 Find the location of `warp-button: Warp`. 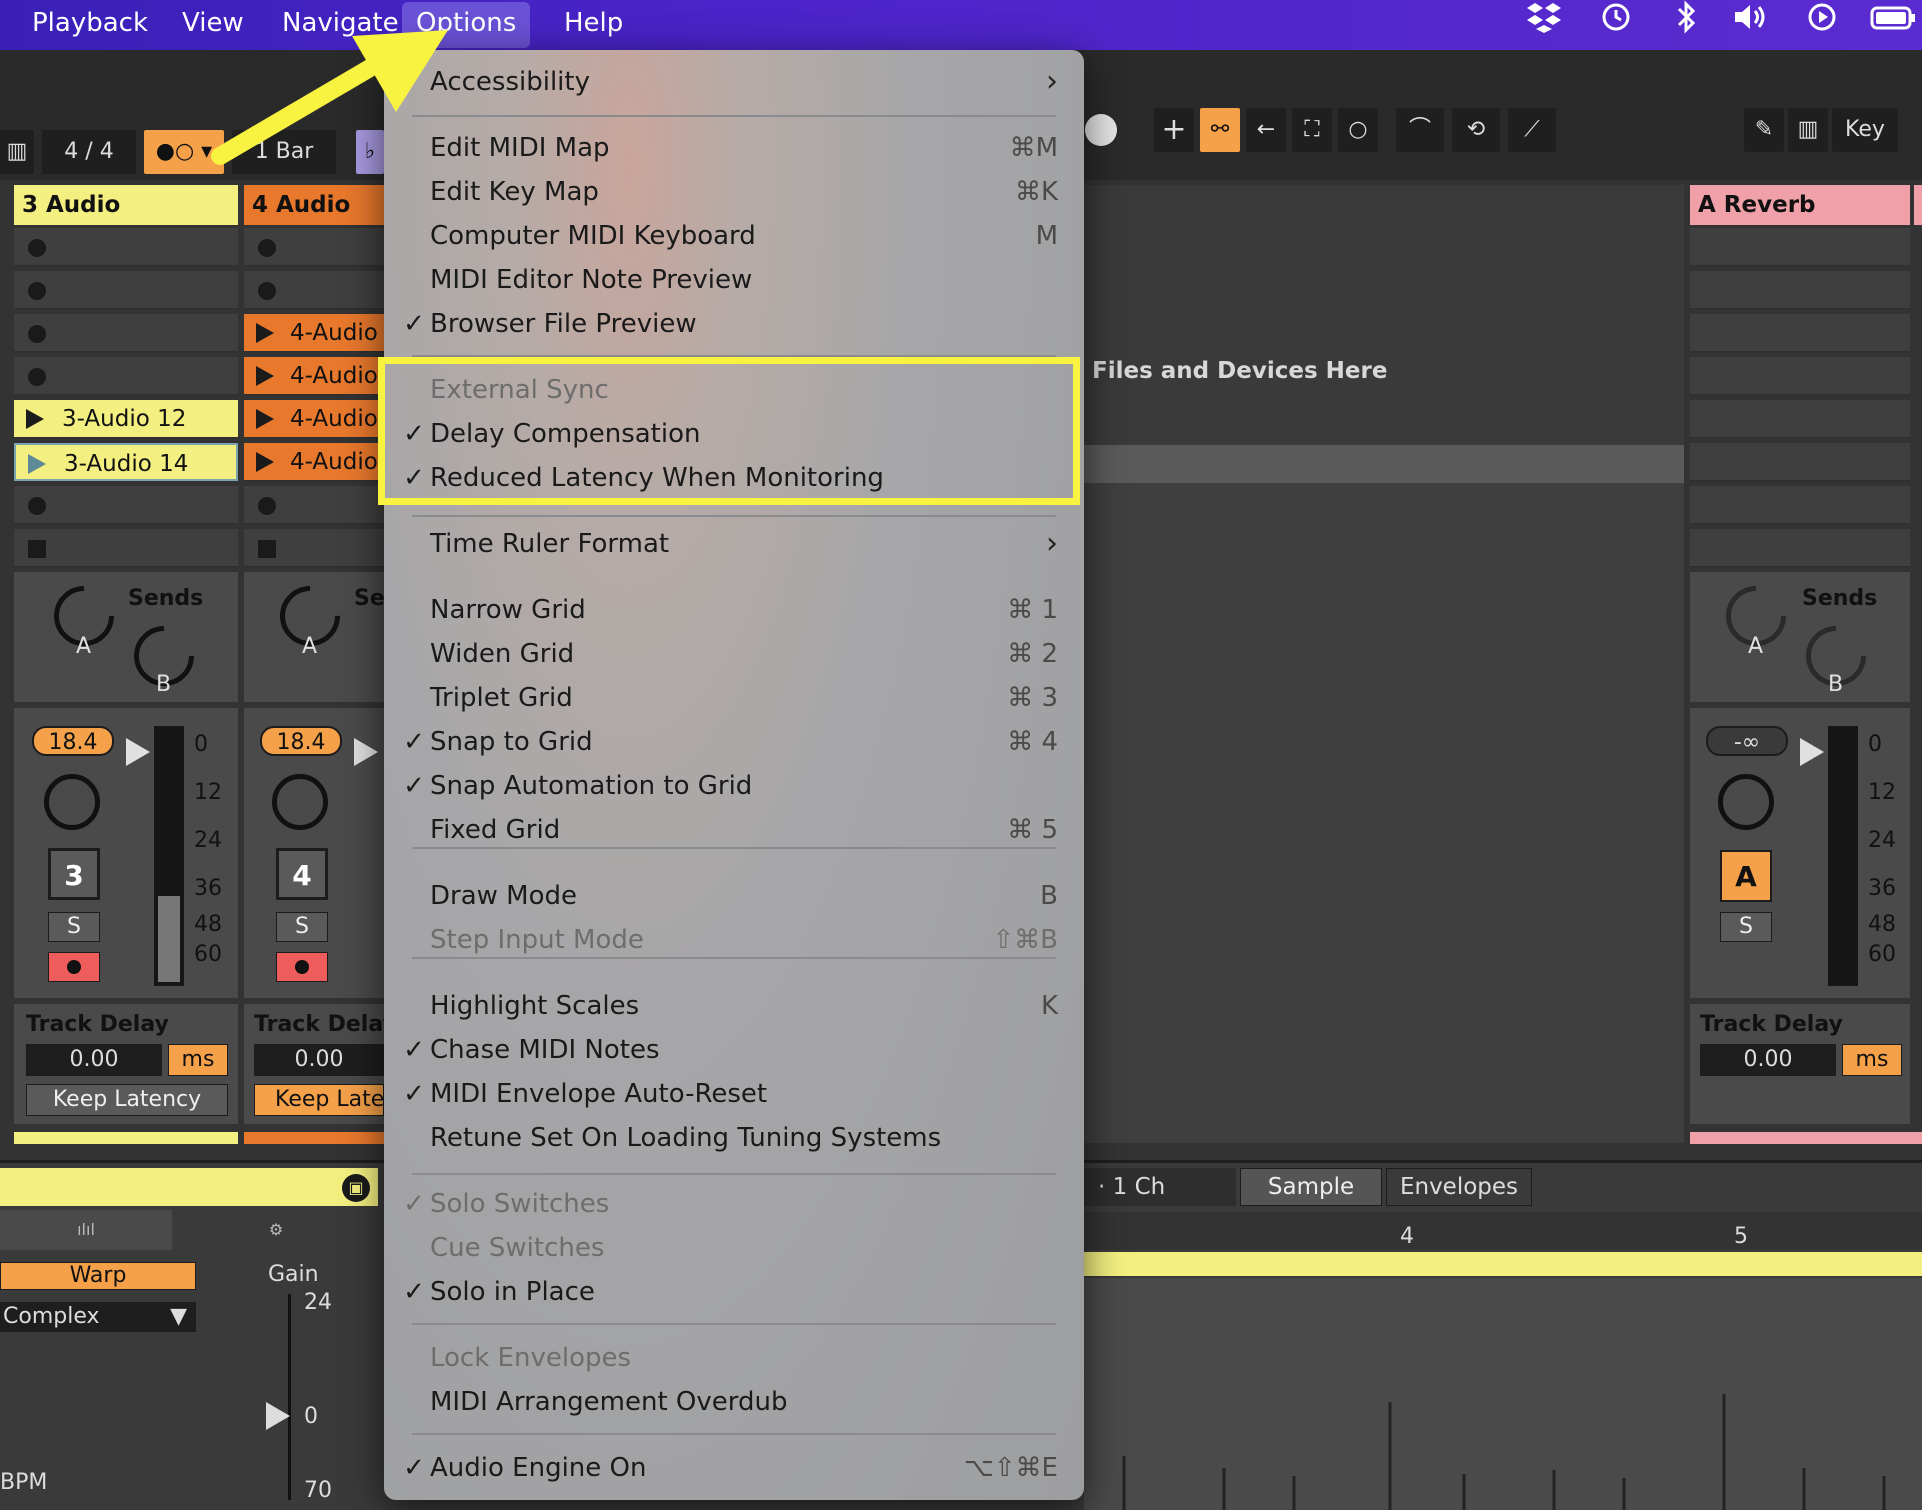

warp-button: Warp is located at coordinates (98, 1276).